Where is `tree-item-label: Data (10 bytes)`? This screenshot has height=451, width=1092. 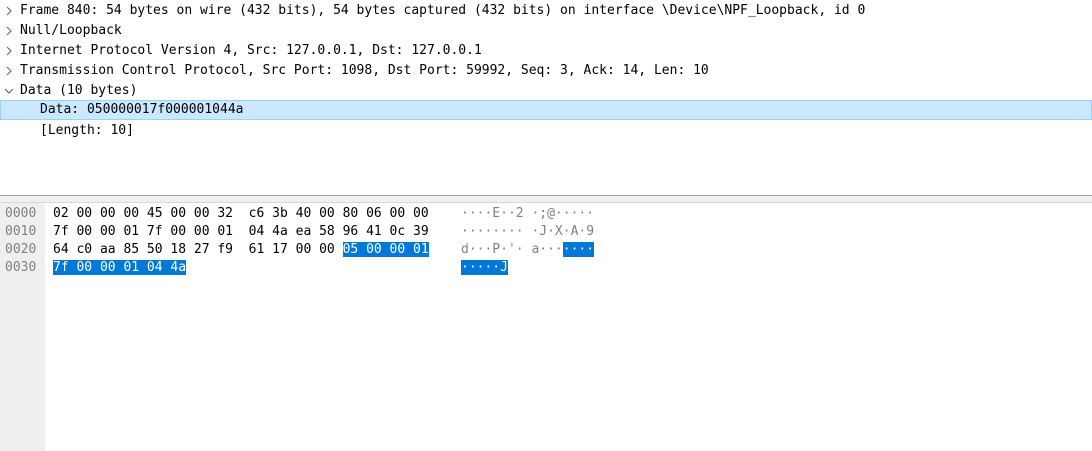
tree-item-label: Data (10 bytes) is located at coordinates (79, 90).